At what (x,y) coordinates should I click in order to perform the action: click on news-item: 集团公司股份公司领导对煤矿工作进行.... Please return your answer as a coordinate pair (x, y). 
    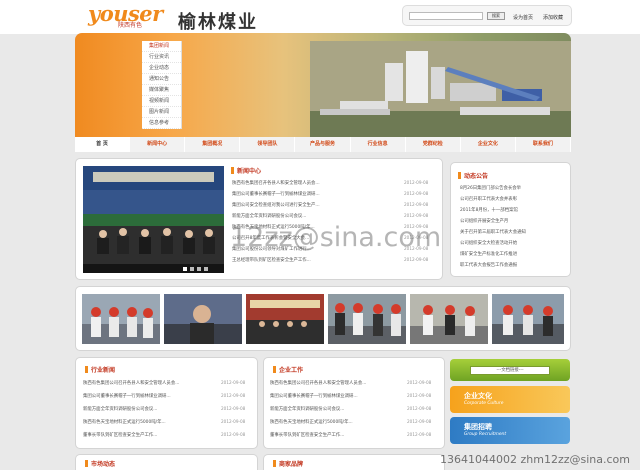
    Looking at the image, I should click on (271, 249).